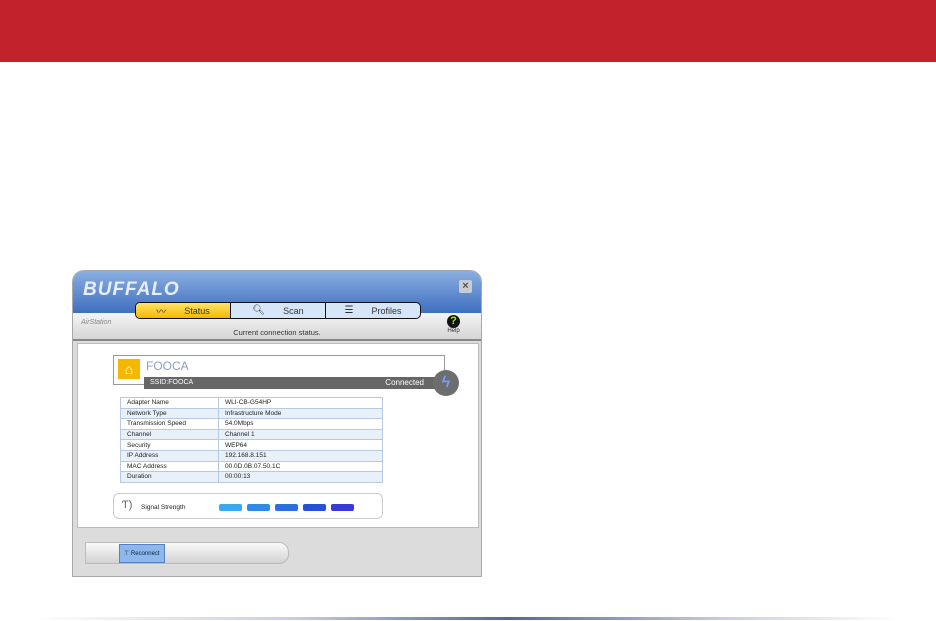 This screenshot has height=621, width=936. I want to click on reconnect-label: Reconnect, so click(145, 554).